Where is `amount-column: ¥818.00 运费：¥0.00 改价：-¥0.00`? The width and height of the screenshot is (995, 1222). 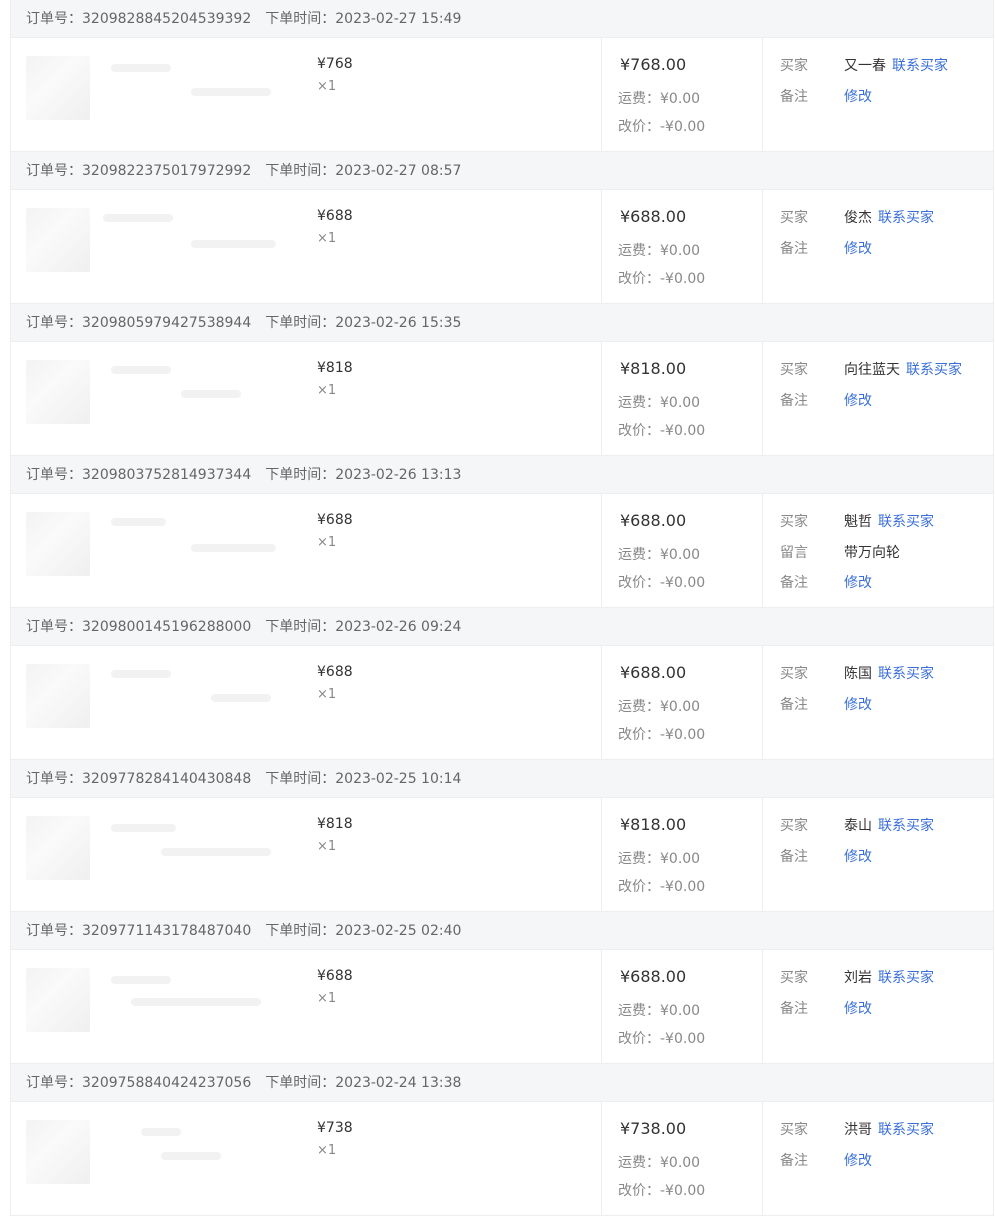 amount-column: ¥818.00 运费：¥0.00 改价：-¥0.00 is located at coordinates (682, 398).